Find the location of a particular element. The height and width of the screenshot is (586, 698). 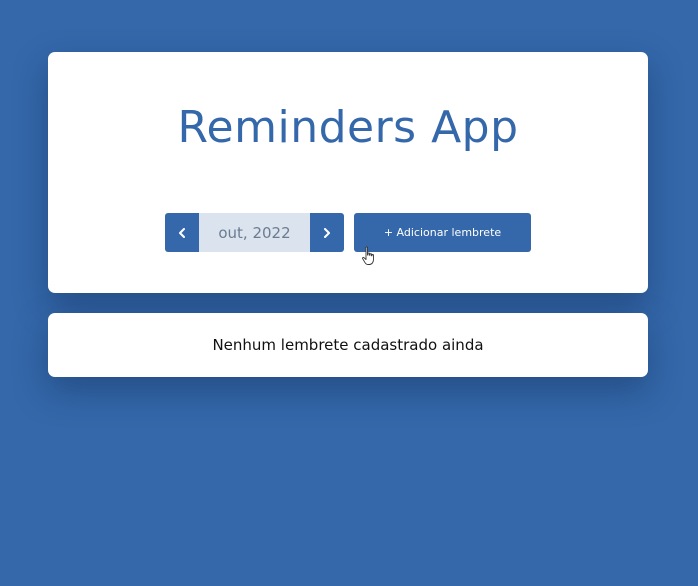

add-reminder-label: + Adicionar lembrete is located at coordinates (442, 232).